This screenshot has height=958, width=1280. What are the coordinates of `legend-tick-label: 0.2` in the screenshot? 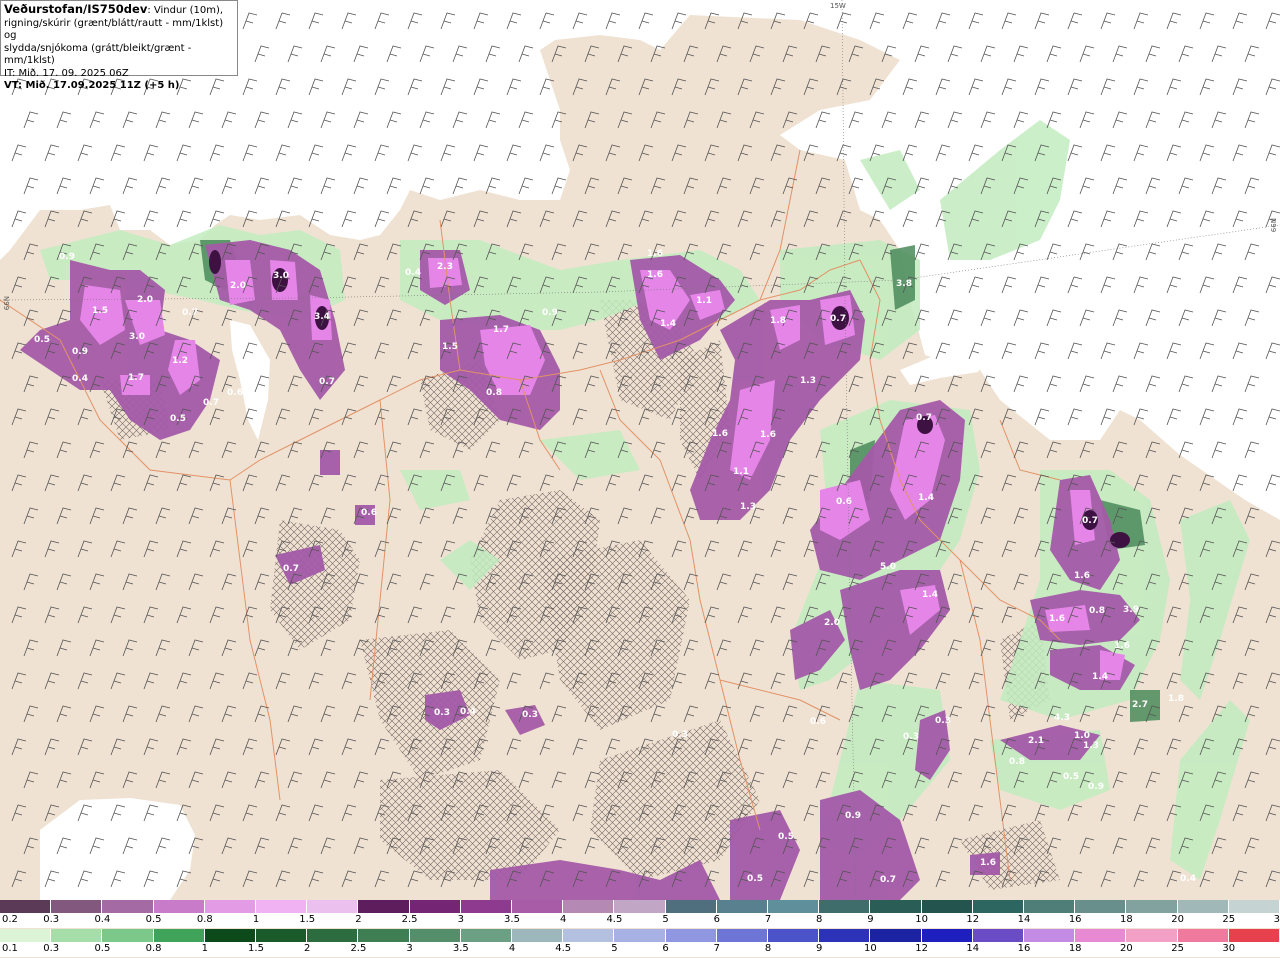 It's located at (10, 919).